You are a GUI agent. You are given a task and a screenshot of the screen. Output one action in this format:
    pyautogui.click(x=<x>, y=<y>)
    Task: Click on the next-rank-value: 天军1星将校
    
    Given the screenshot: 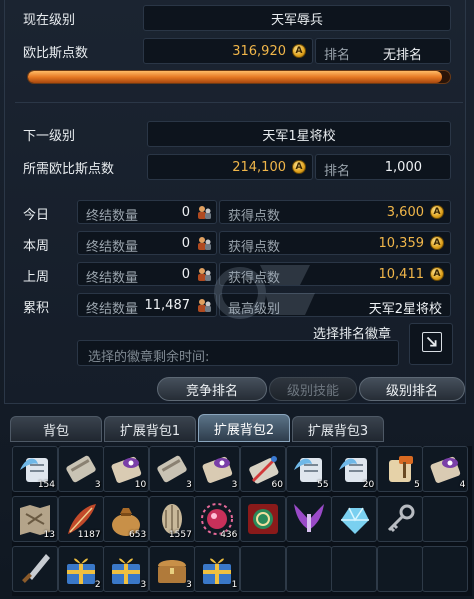 What is the action you would take?
    pyautogui.click(x=299, y=136)
    